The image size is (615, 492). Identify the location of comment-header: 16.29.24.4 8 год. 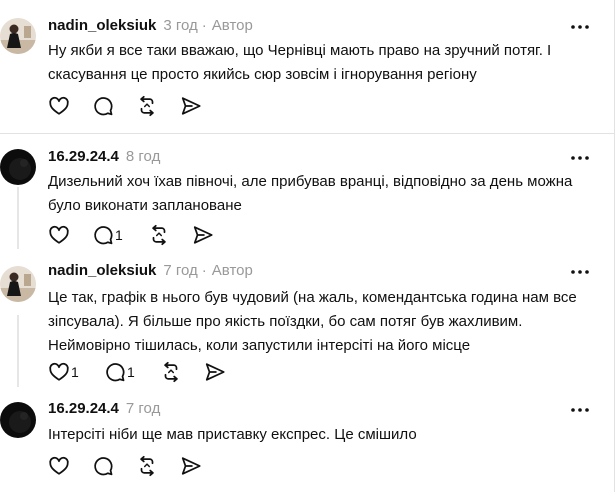
(104, 158).